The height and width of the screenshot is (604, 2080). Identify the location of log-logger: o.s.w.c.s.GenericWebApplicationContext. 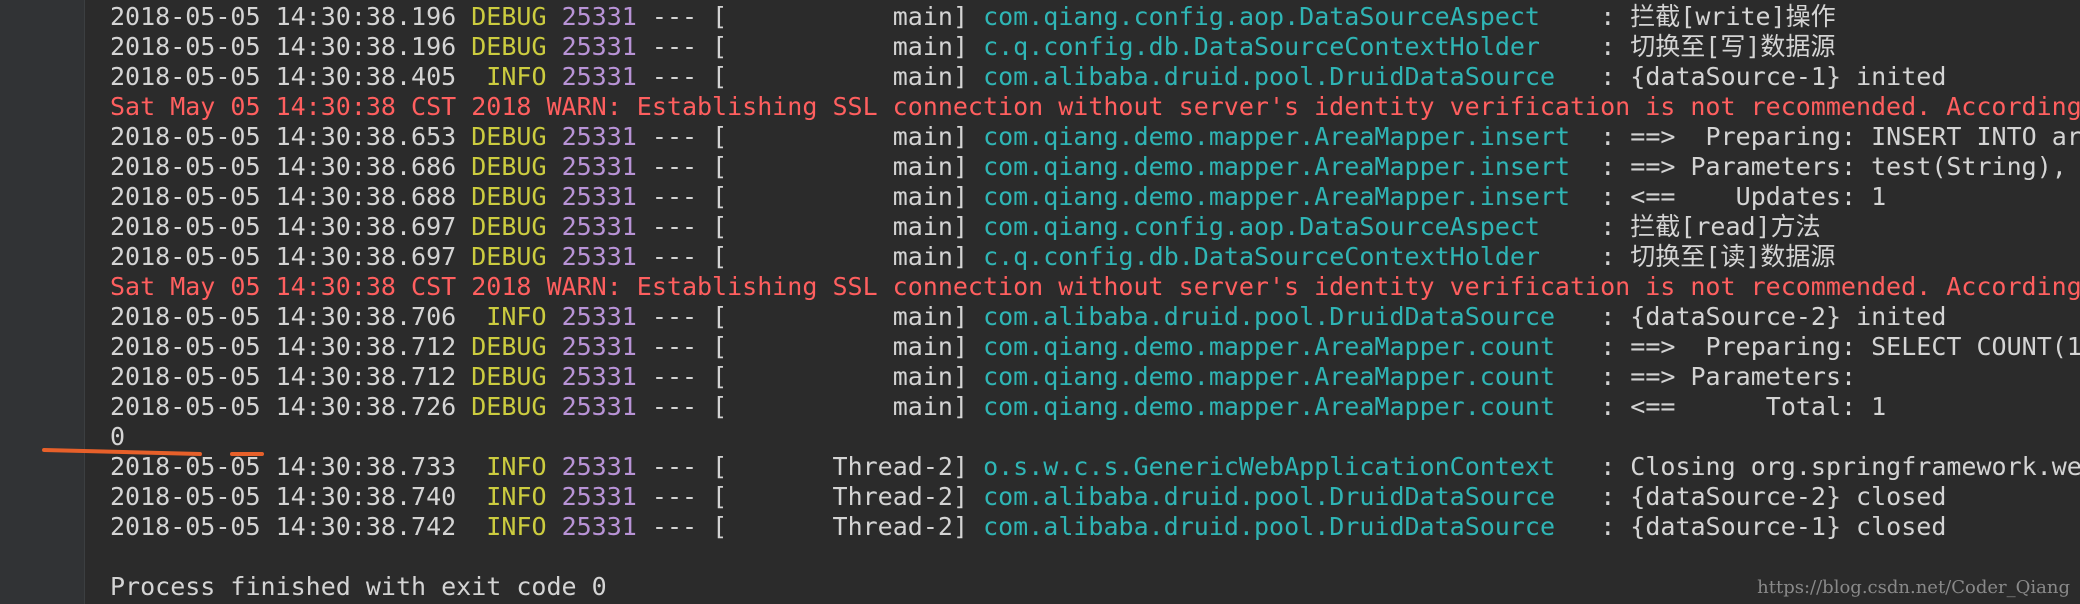
(1284, 466).